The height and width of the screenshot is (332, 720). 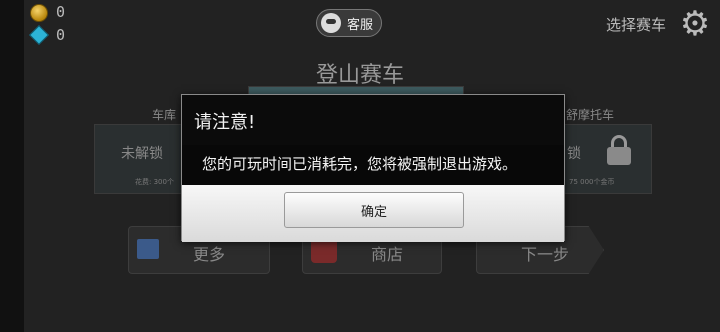 I want to click on next-label: 下一步, so click(x=545, y=254).